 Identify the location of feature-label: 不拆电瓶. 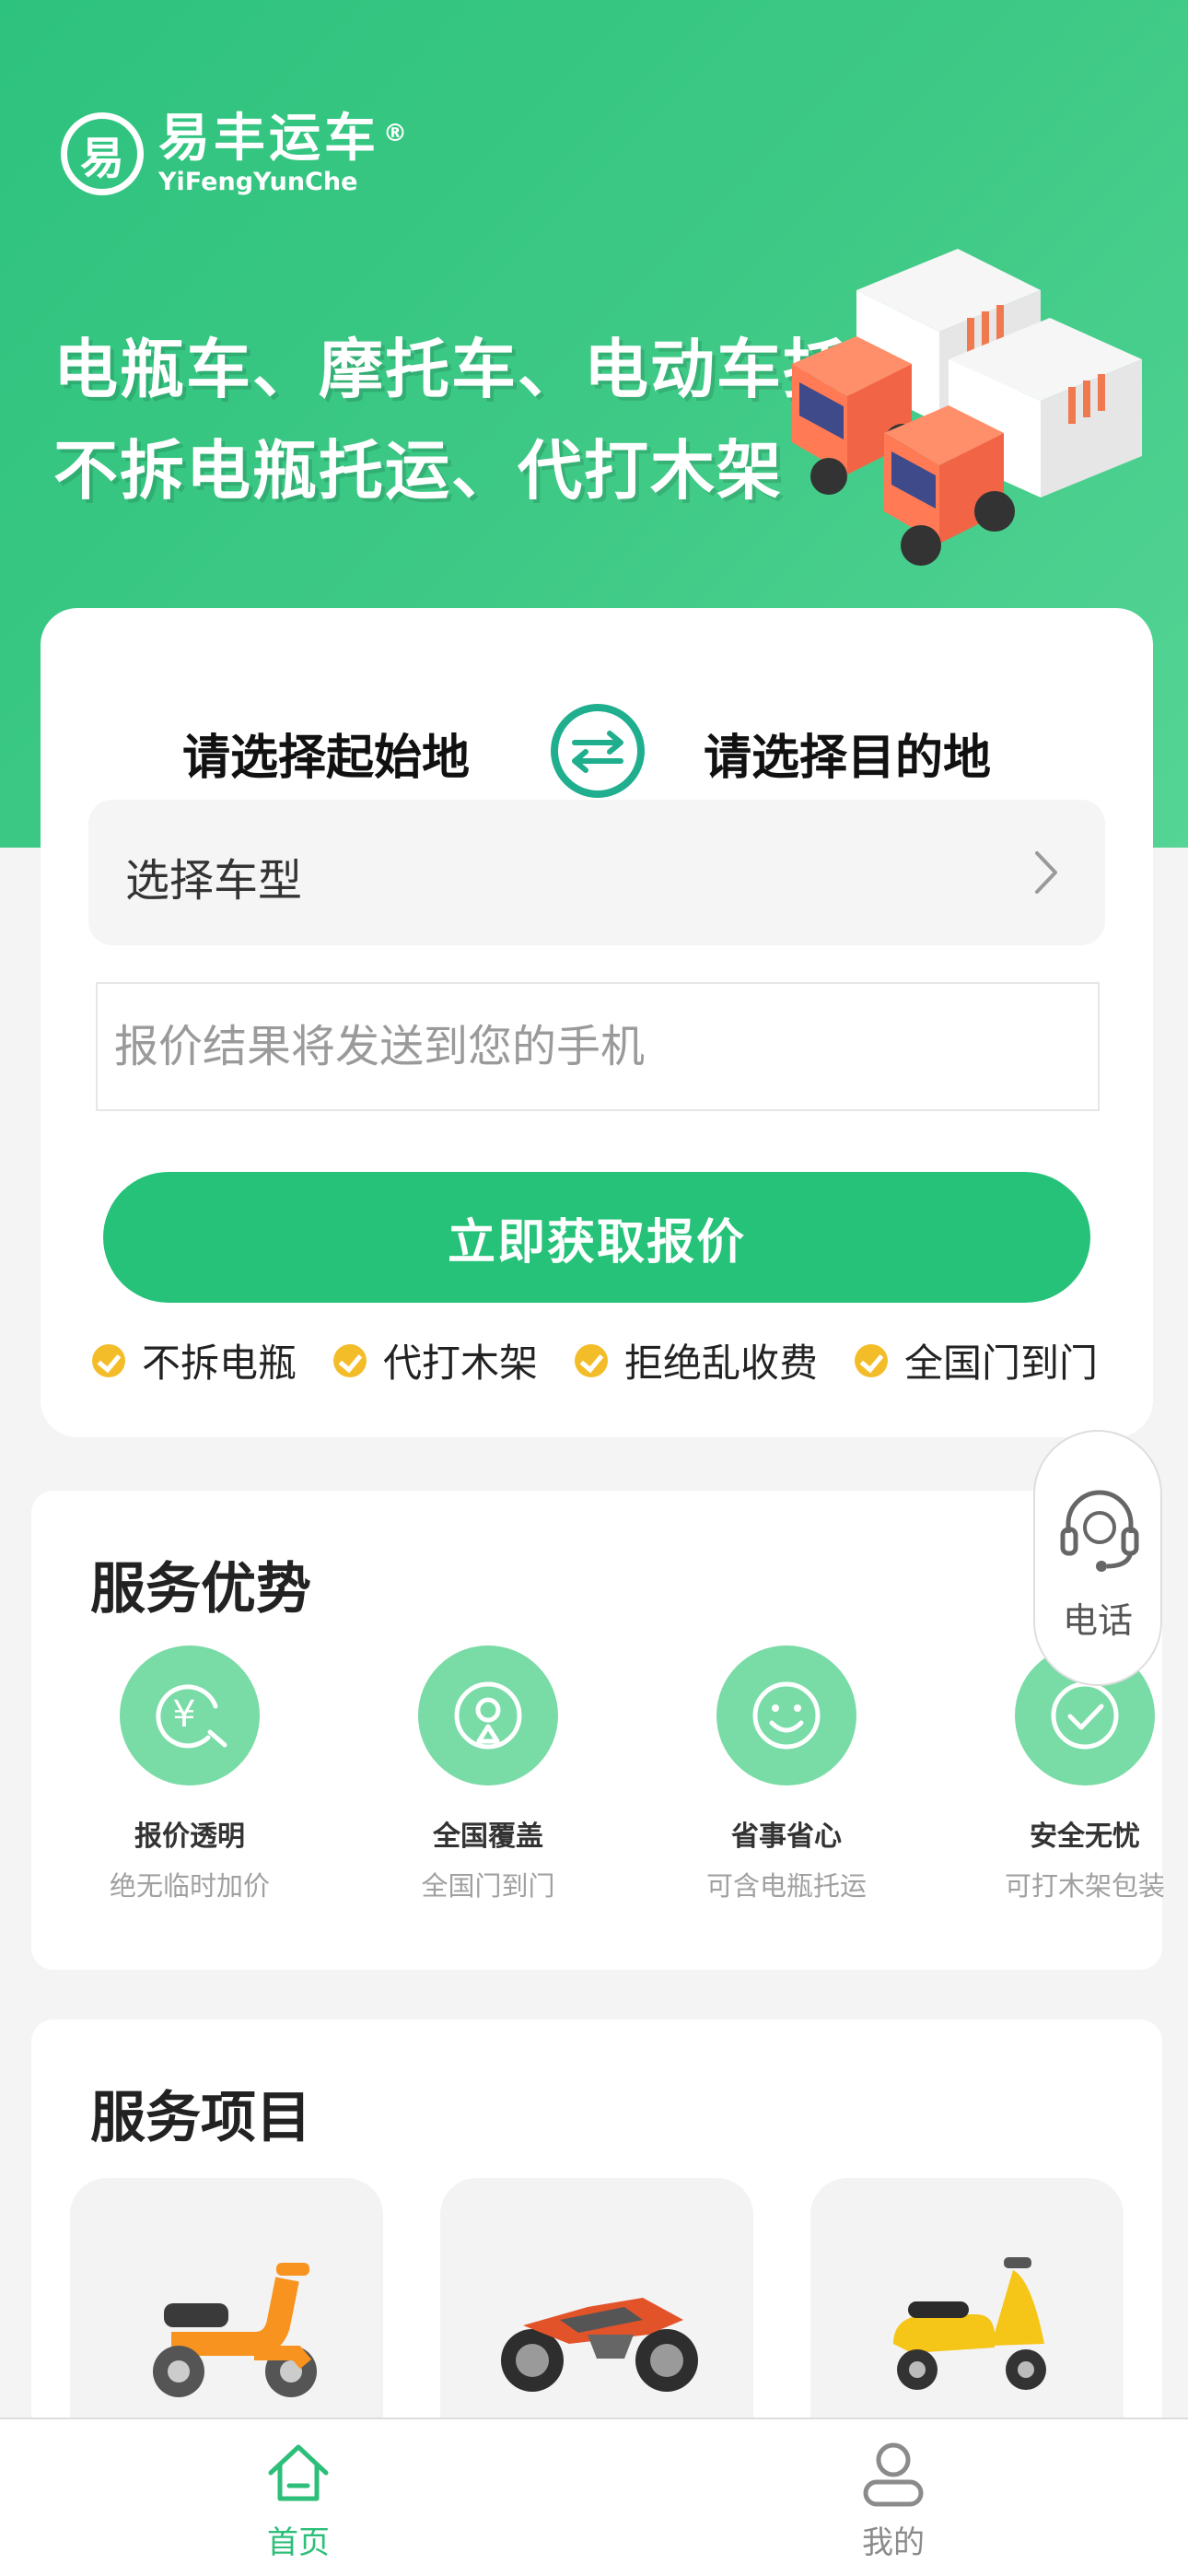
(219, 1363).